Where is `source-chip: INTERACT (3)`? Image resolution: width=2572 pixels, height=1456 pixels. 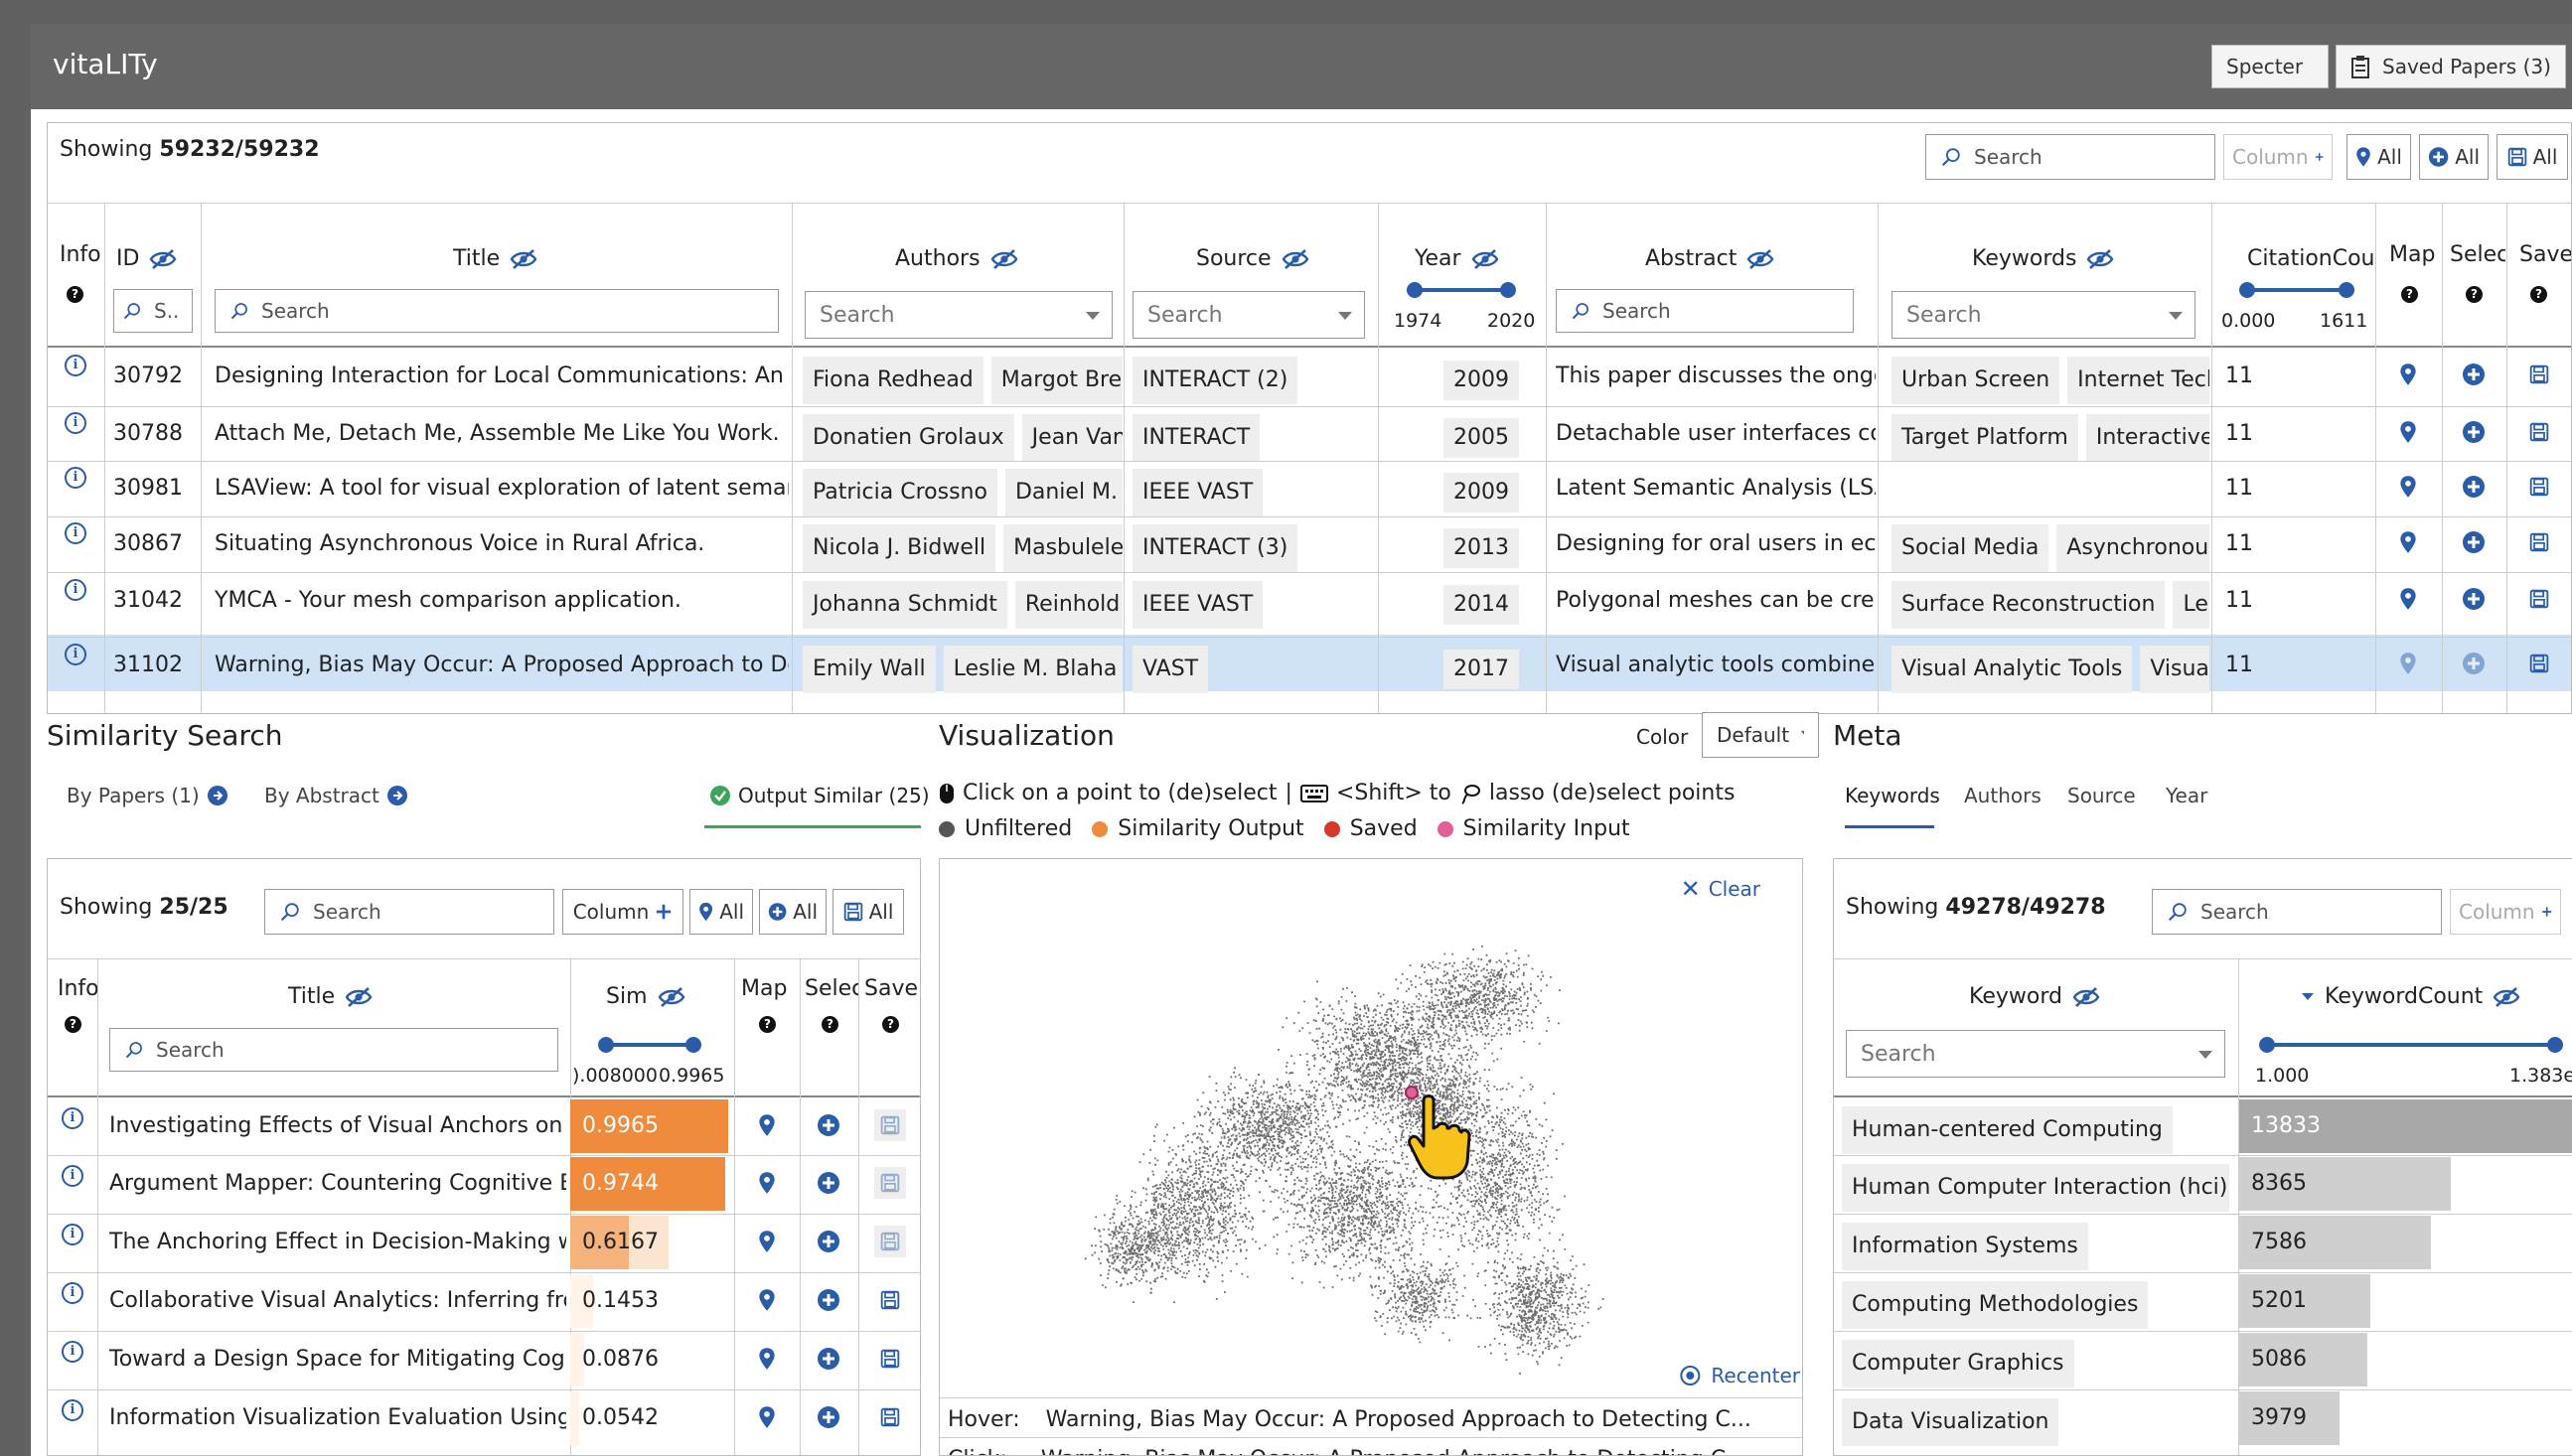
source-chip: INTERACT (3) is located at coordinates (1215, 548).